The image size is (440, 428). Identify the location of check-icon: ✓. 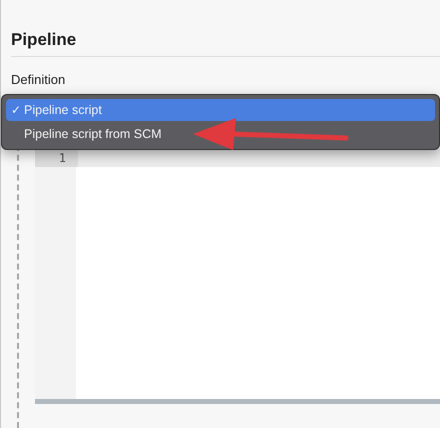
(16, 110).